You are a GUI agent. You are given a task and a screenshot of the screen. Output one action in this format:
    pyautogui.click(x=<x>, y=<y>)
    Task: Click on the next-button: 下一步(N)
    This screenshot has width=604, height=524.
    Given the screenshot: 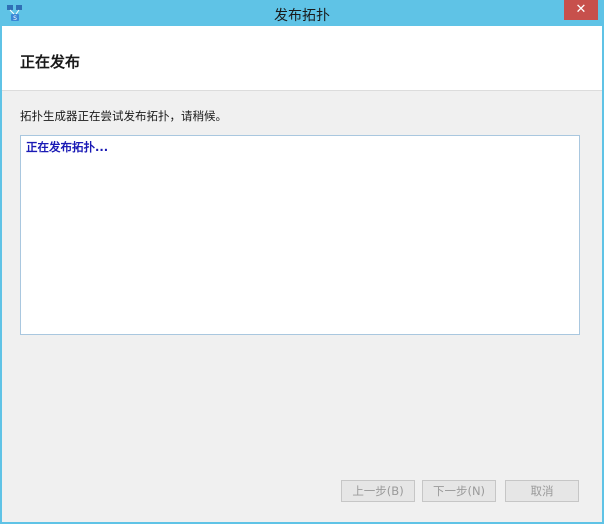 What is the action you would take?
    pyautogui.click(x=459, y=491)
    